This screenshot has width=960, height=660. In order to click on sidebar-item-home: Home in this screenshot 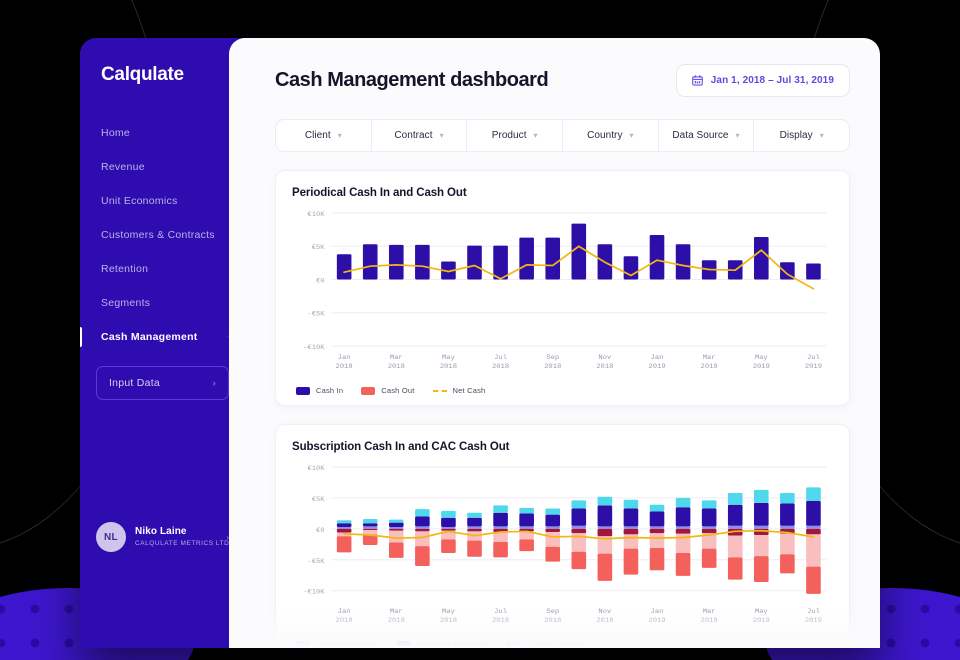, I will do `click(162, 133)`.